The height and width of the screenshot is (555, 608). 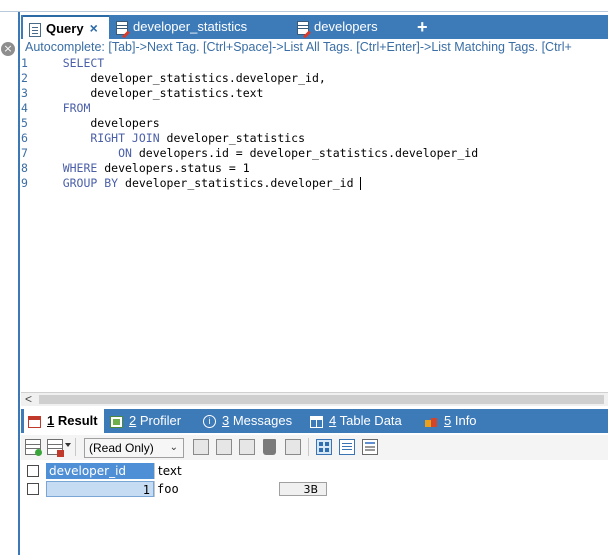 I want to click on editor-line: 2 developer_statistics.developer_id,, so click(x=173, y=78).